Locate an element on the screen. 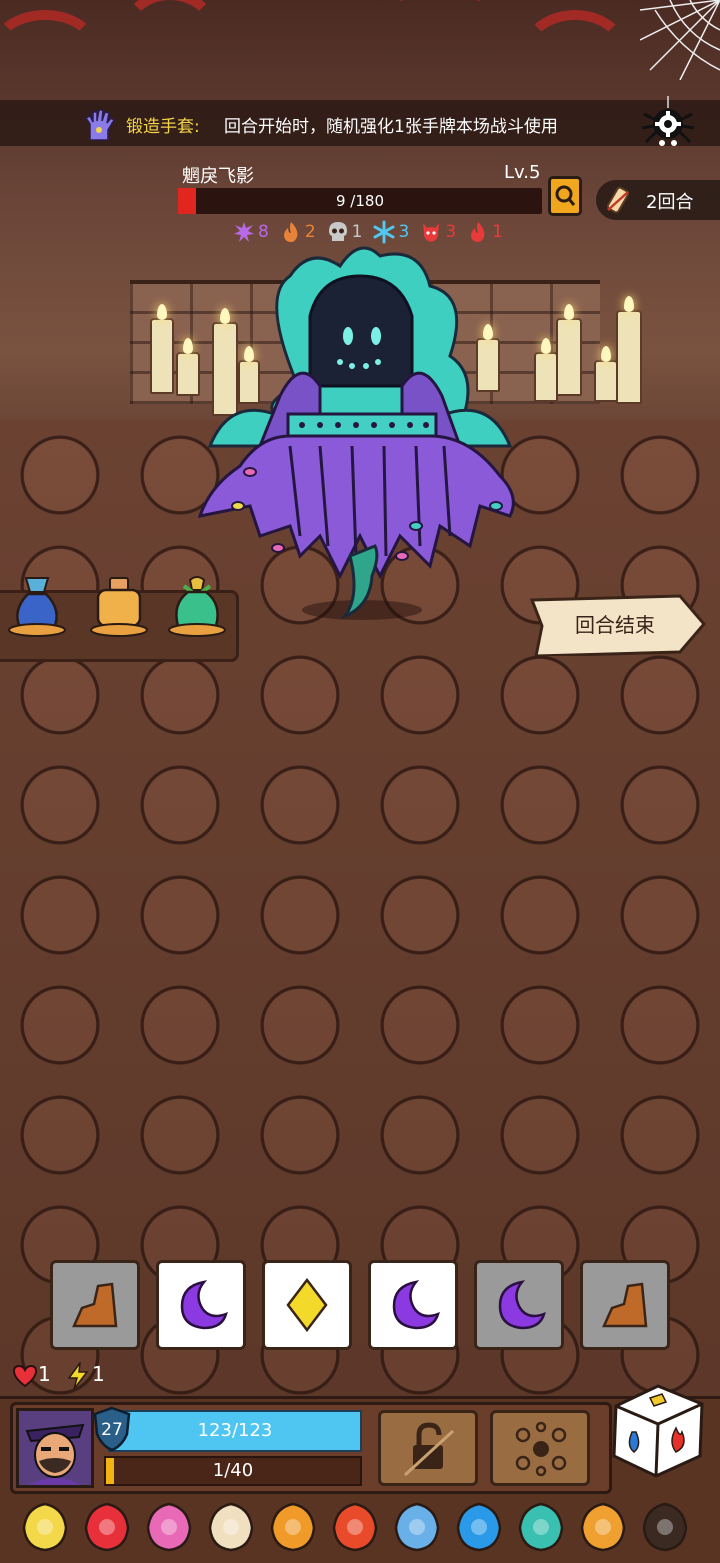 The height and width of the screenshot is (1563, 720). teal-vase-icon is located at coordinates (541, 1527).